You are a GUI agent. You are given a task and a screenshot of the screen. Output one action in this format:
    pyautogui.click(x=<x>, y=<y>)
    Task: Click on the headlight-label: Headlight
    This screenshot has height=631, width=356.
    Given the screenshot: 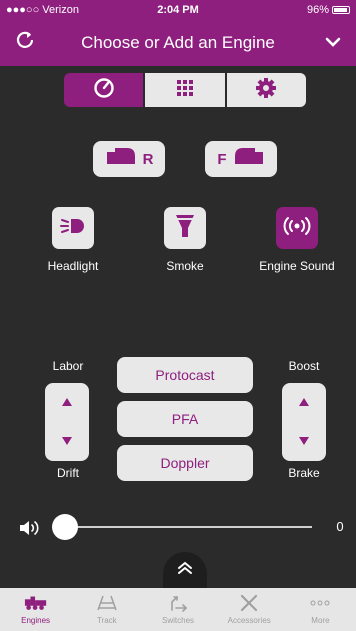 What is the action you would take?
    pyautogui.click(x=73, y=266)
    